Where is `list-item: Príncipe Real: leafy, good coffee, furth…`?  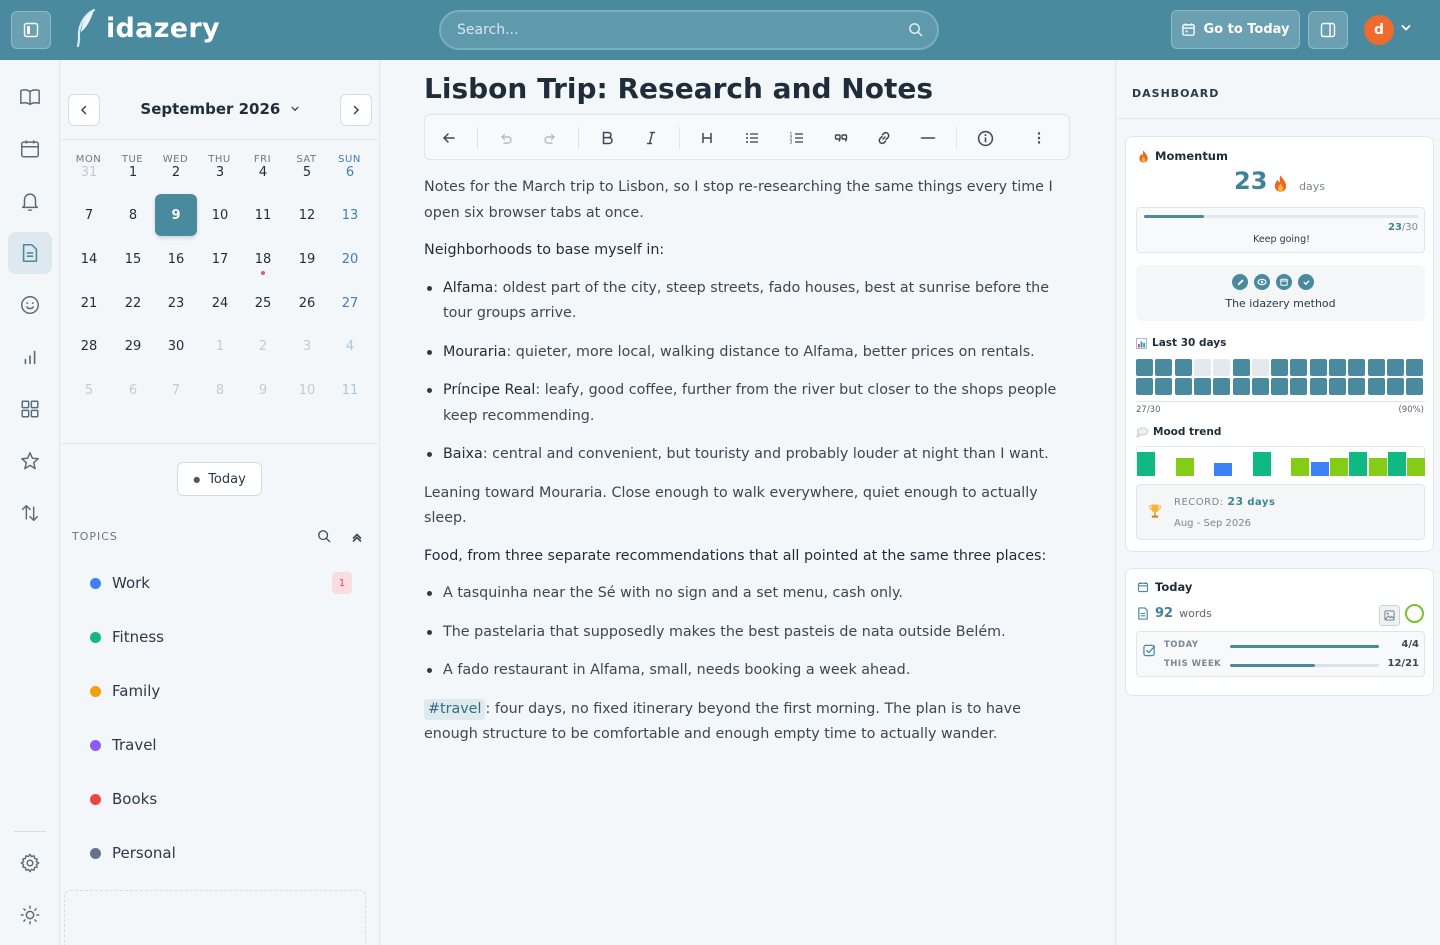
list-item: Príncipe Real: leafy, good coffee, furth… is located at coordinates (749, 403).